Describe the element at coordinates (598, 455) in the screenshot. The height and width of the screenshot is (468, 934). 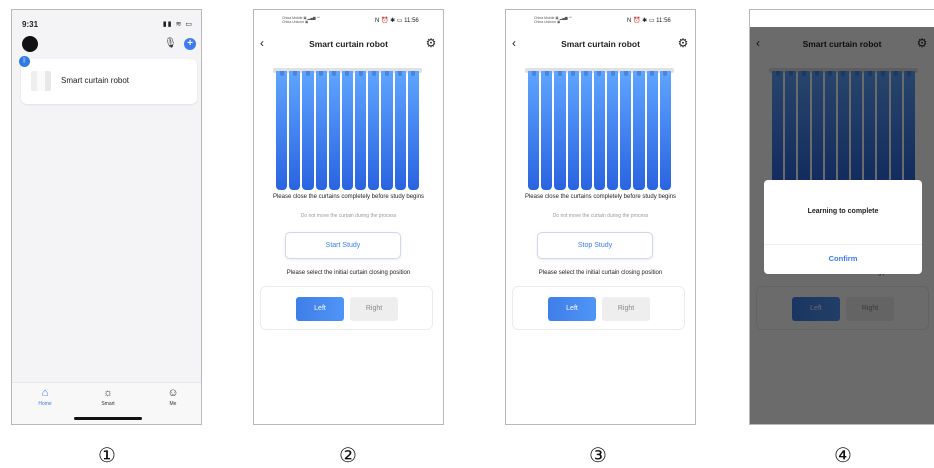
I see `step-label-3: ③` at that location.